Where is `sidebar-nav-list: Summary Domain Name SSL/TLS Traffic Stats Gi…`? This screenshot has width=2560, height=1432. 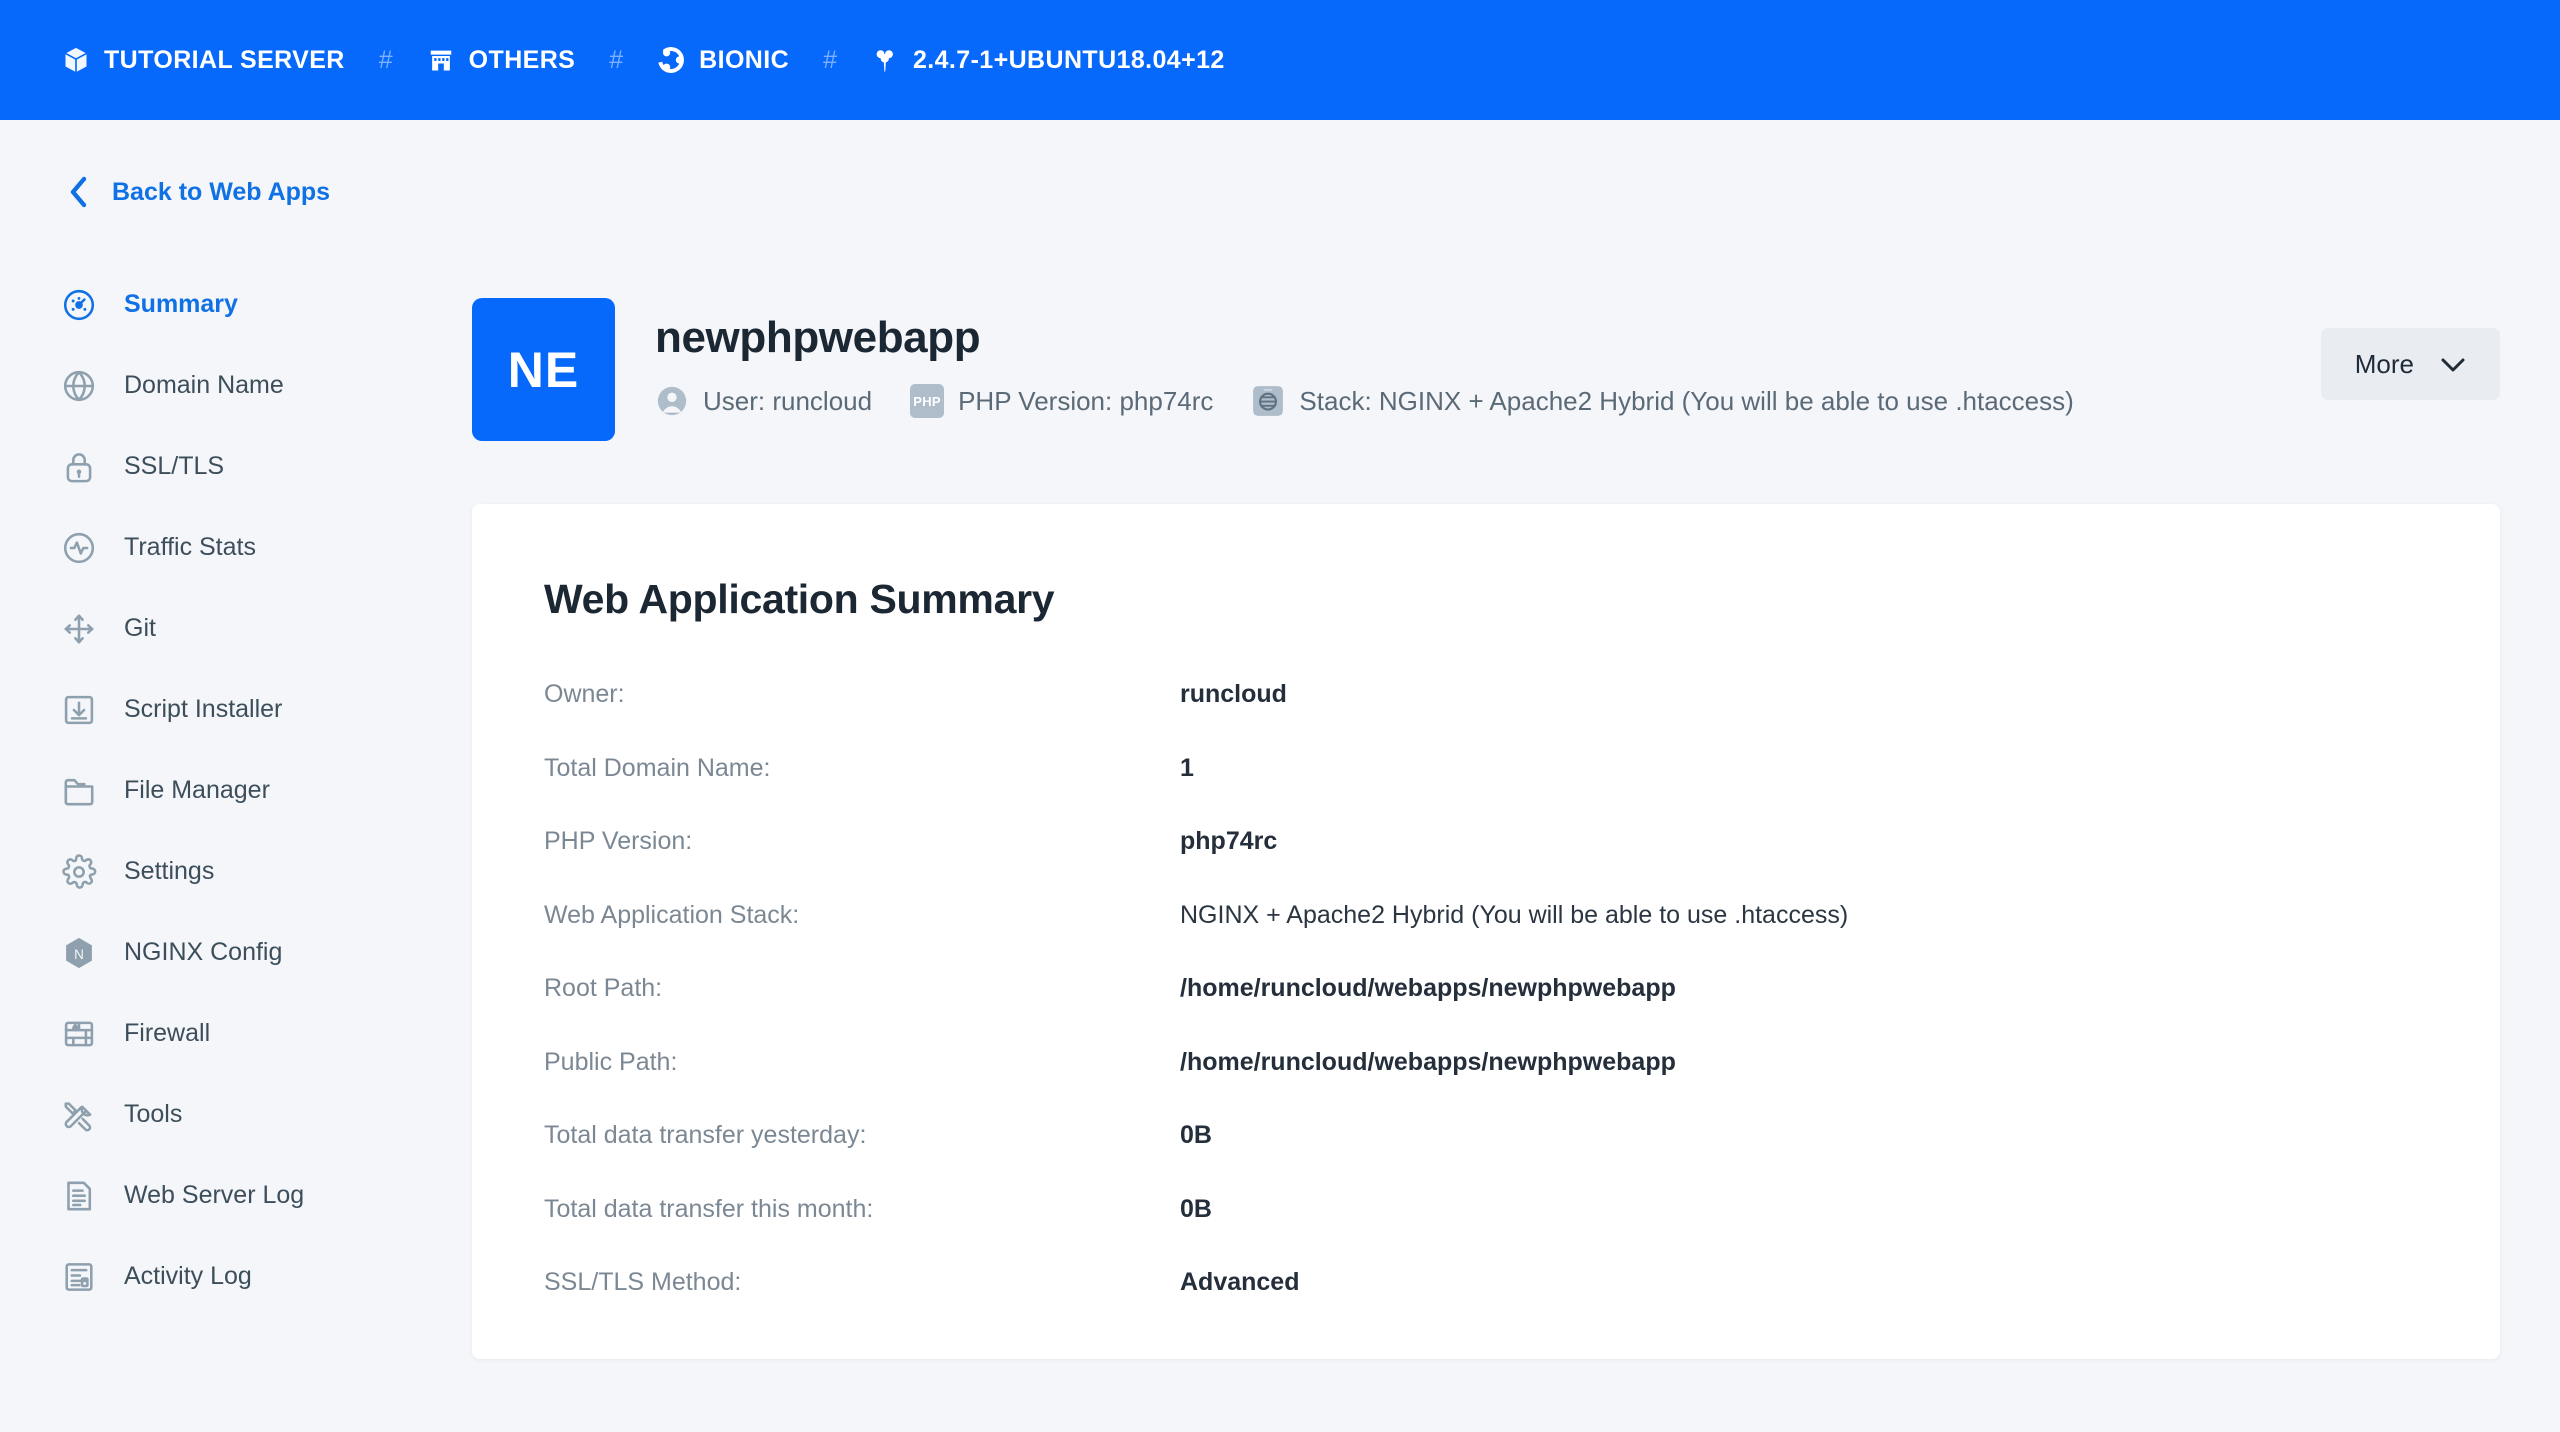 sidebar-nav-list: Summary Domain Name SSL/TLS Traffic Stats Gi… is located at coordinates (236, 790).